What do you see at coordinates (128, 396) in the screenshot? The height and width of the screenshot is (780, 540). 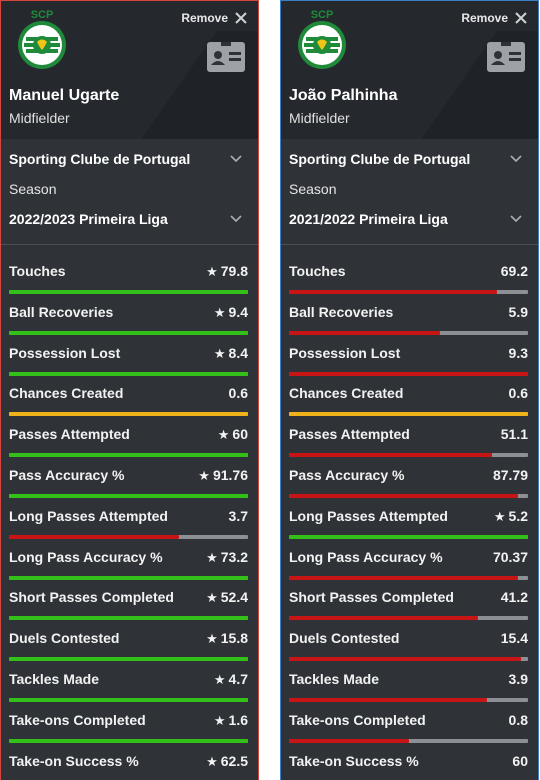 I see `stat-row: Chances Created 0.6` at bounding box center [128, 396].